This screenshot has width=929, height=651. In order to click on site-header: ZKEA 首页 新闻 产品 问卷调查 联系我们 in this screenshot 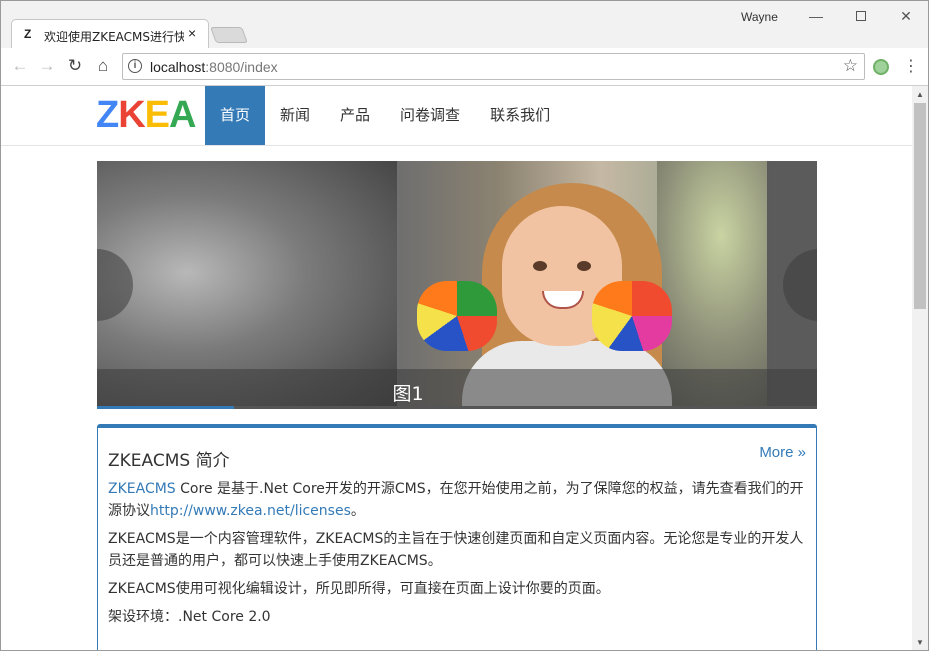, I will do `click(456, 116)`.